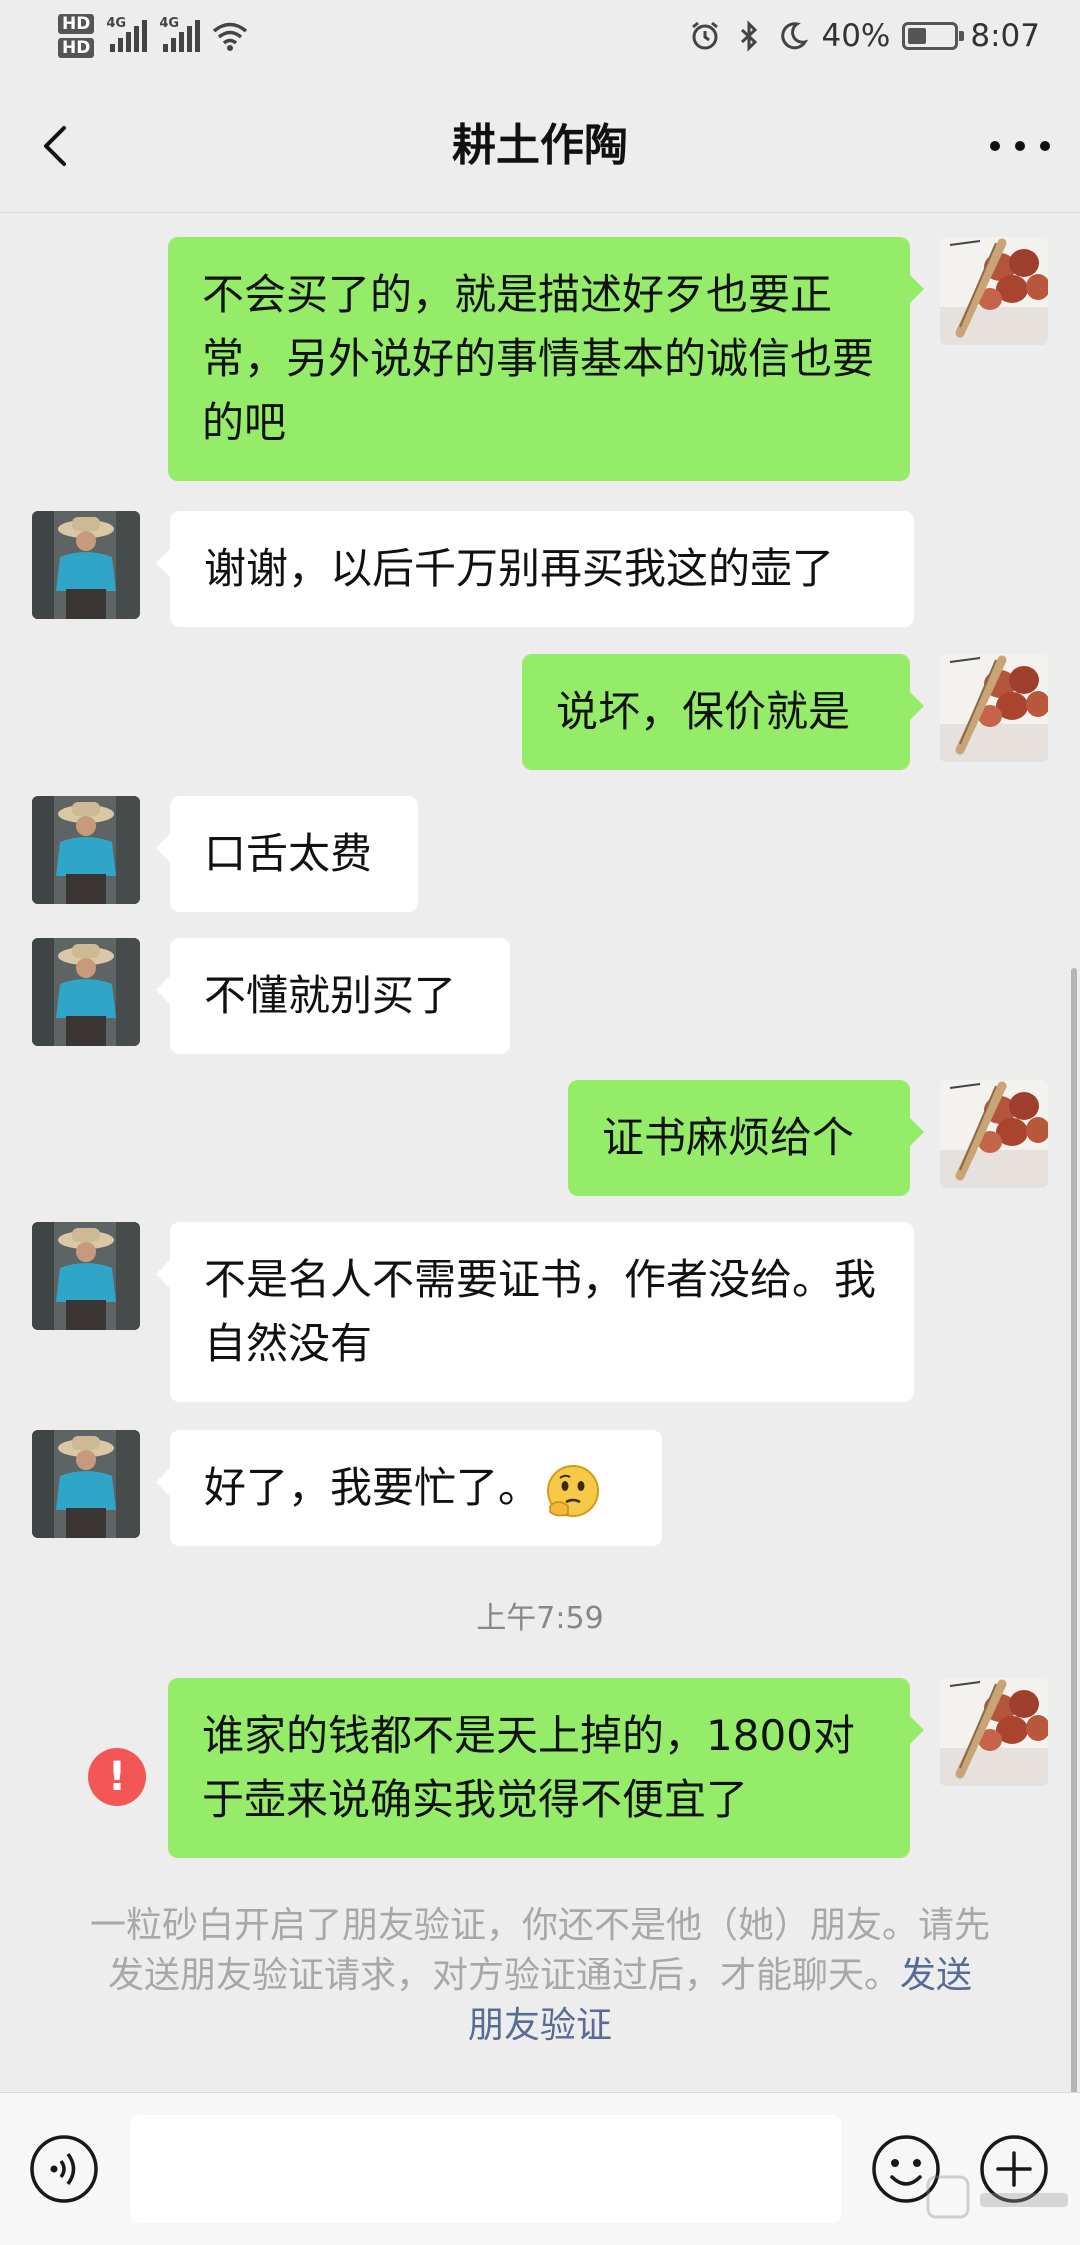 The image size is (1080, 2245). What do you see at coordinates (76, 48) in the screenshot?
I see `hd2-badge: HD` at bounding box center [76, 48].